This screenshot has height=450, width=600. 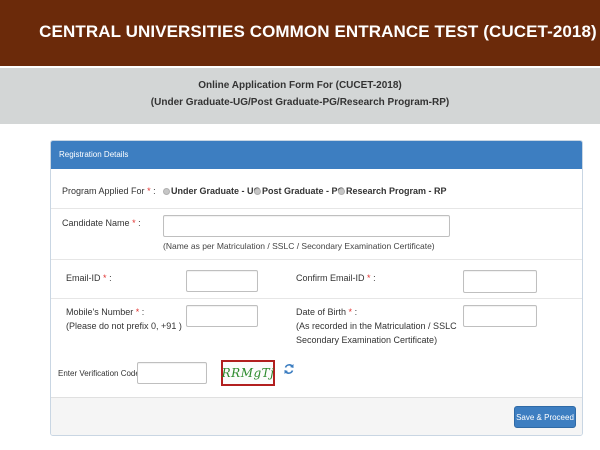 I want to click on verification-label: Enter Verification Code * :, so click(x=104, y=374).